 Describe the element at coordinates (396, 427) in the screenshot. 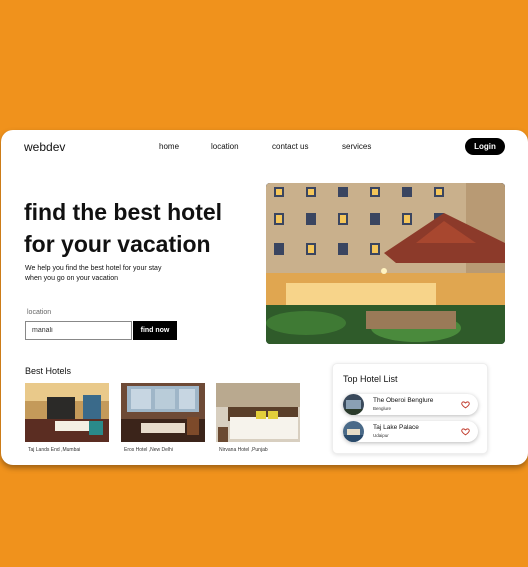

I see `hotel-name: Taj Lake Palace` at that location.